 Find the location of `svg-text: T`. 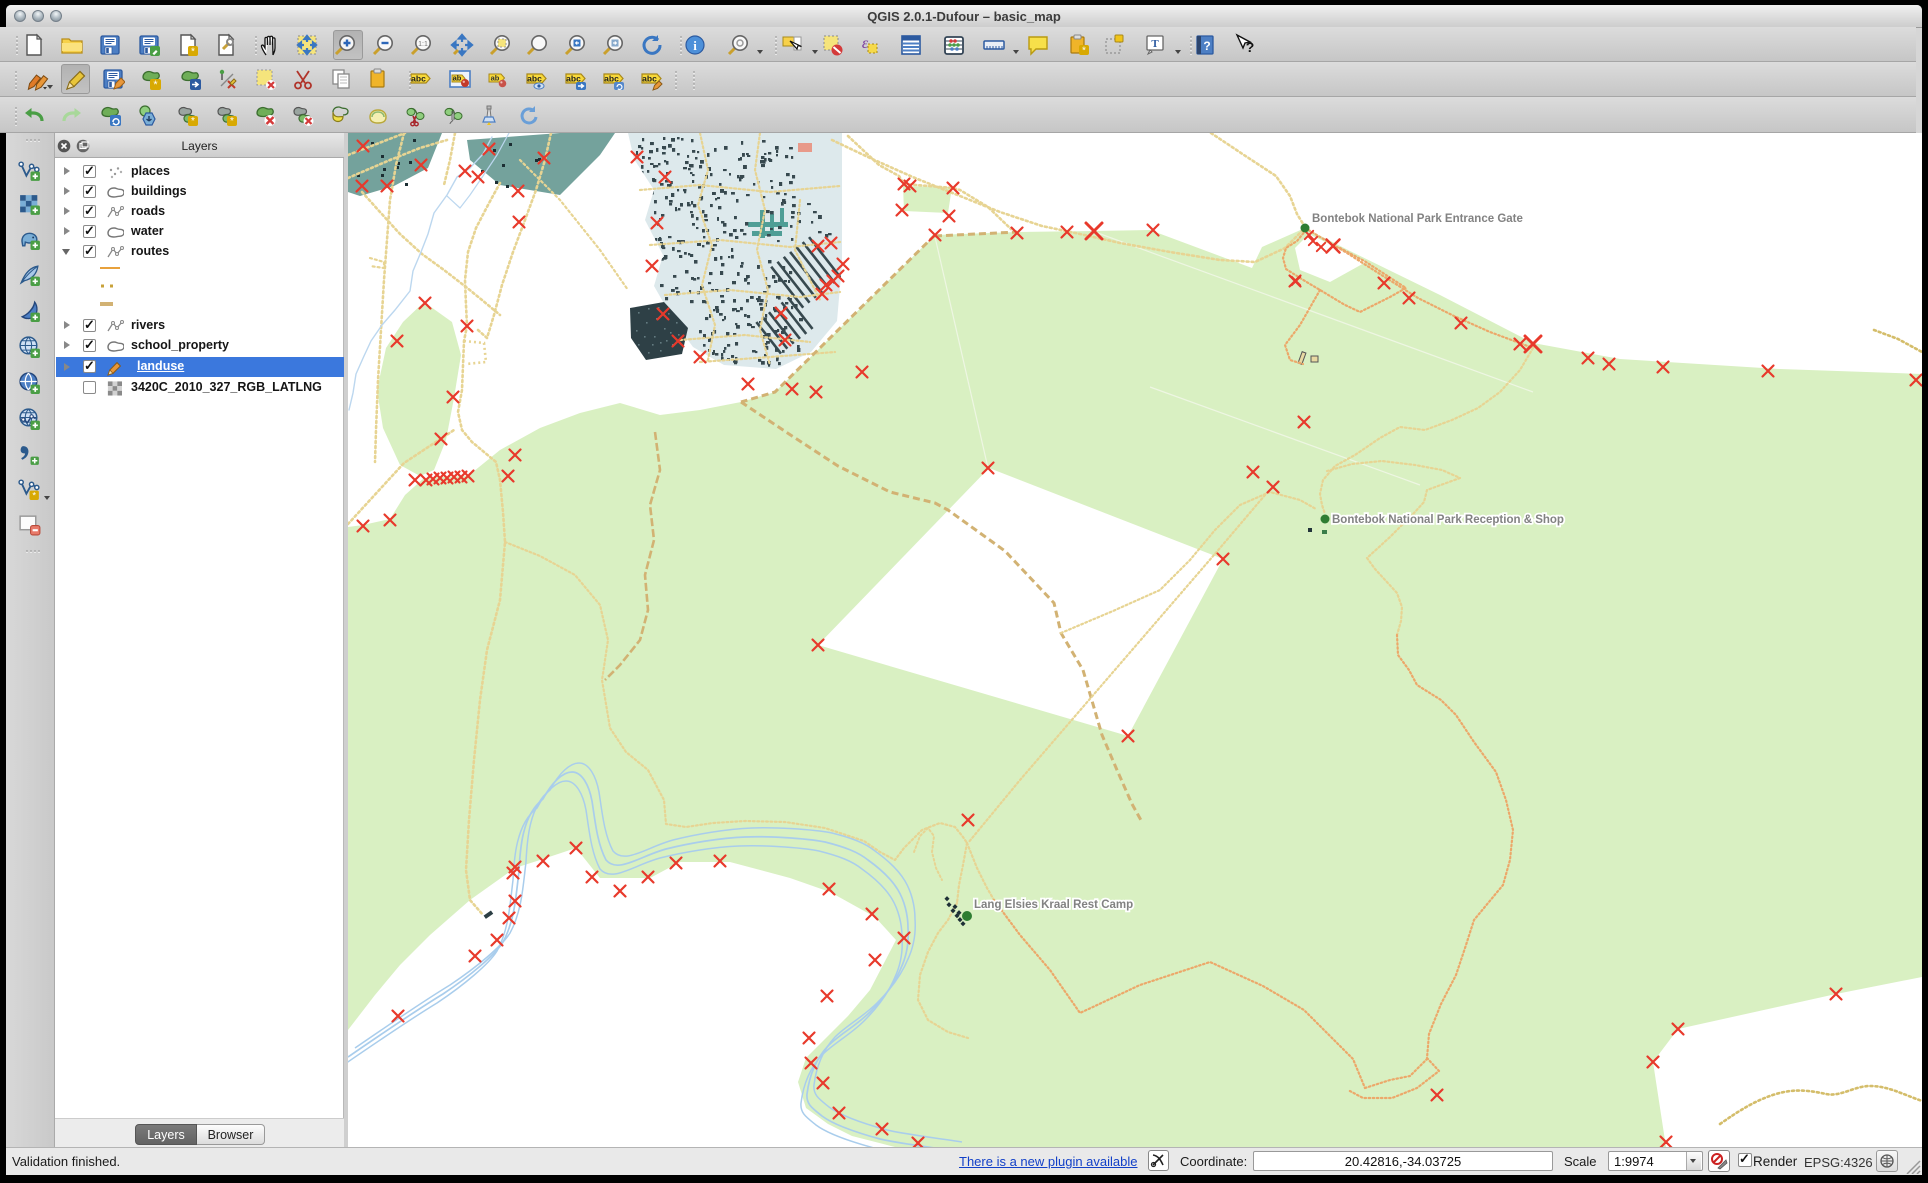

svg-text: T is located at coordinates (1155, 44).